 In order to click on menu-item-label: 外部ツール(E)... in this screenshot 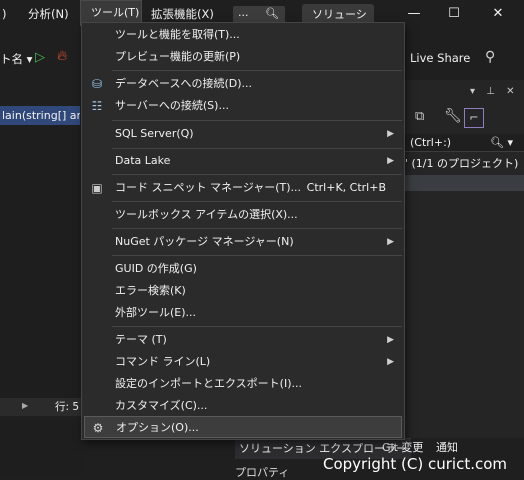, I will do `click(156, 312)`.